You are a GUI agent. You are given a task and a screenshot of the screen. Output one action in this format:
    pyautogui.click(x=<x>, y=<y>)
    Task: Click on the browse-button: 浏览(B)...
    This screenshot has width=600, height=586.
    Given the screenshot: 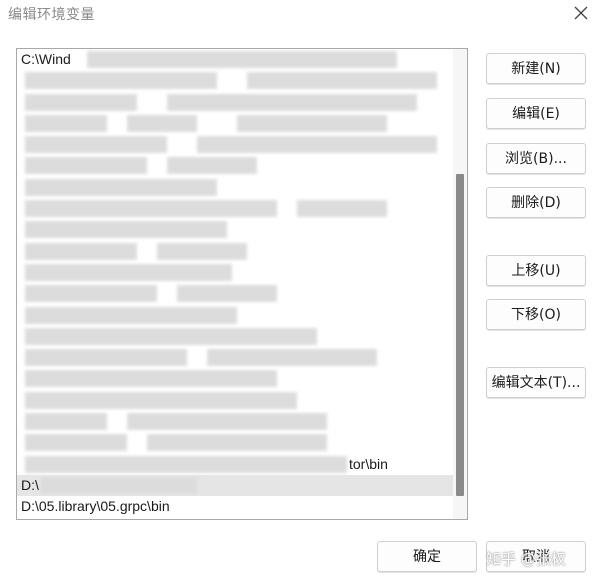 What is the action you would take?
    pyautogui.click(x=536, y=158)
    